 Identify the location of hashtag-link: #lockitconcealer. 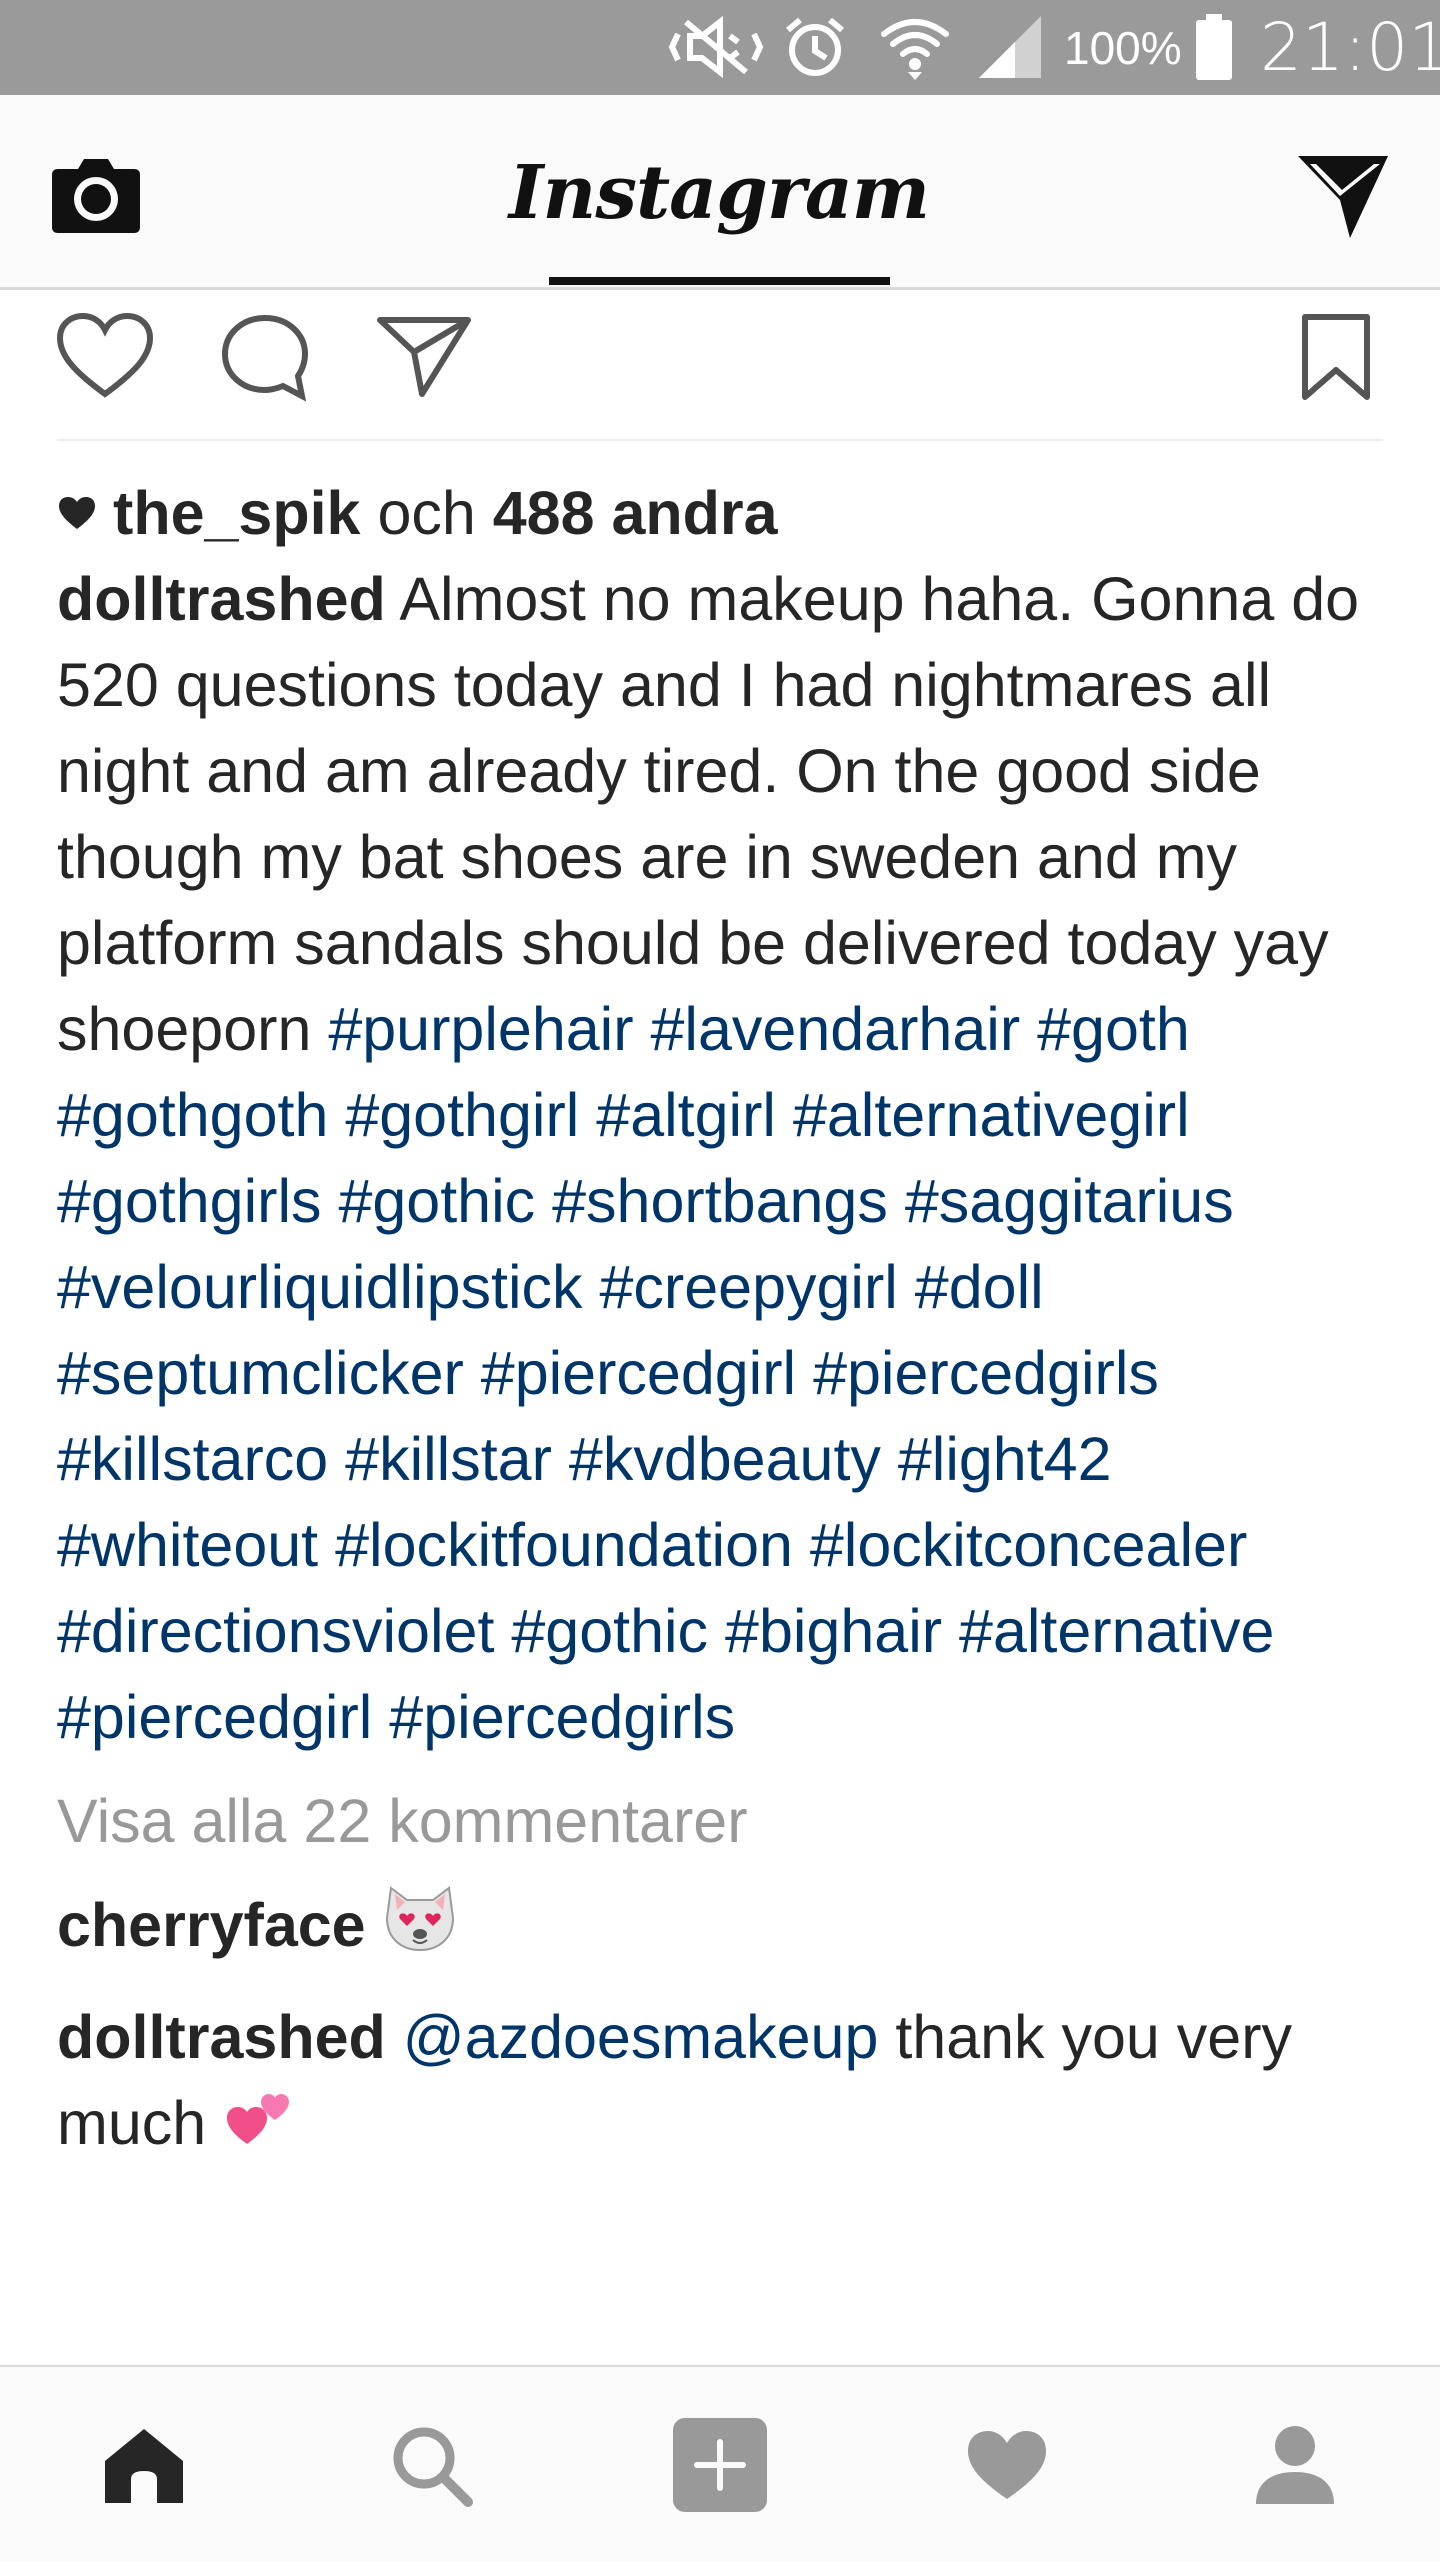
(1028, 1545).